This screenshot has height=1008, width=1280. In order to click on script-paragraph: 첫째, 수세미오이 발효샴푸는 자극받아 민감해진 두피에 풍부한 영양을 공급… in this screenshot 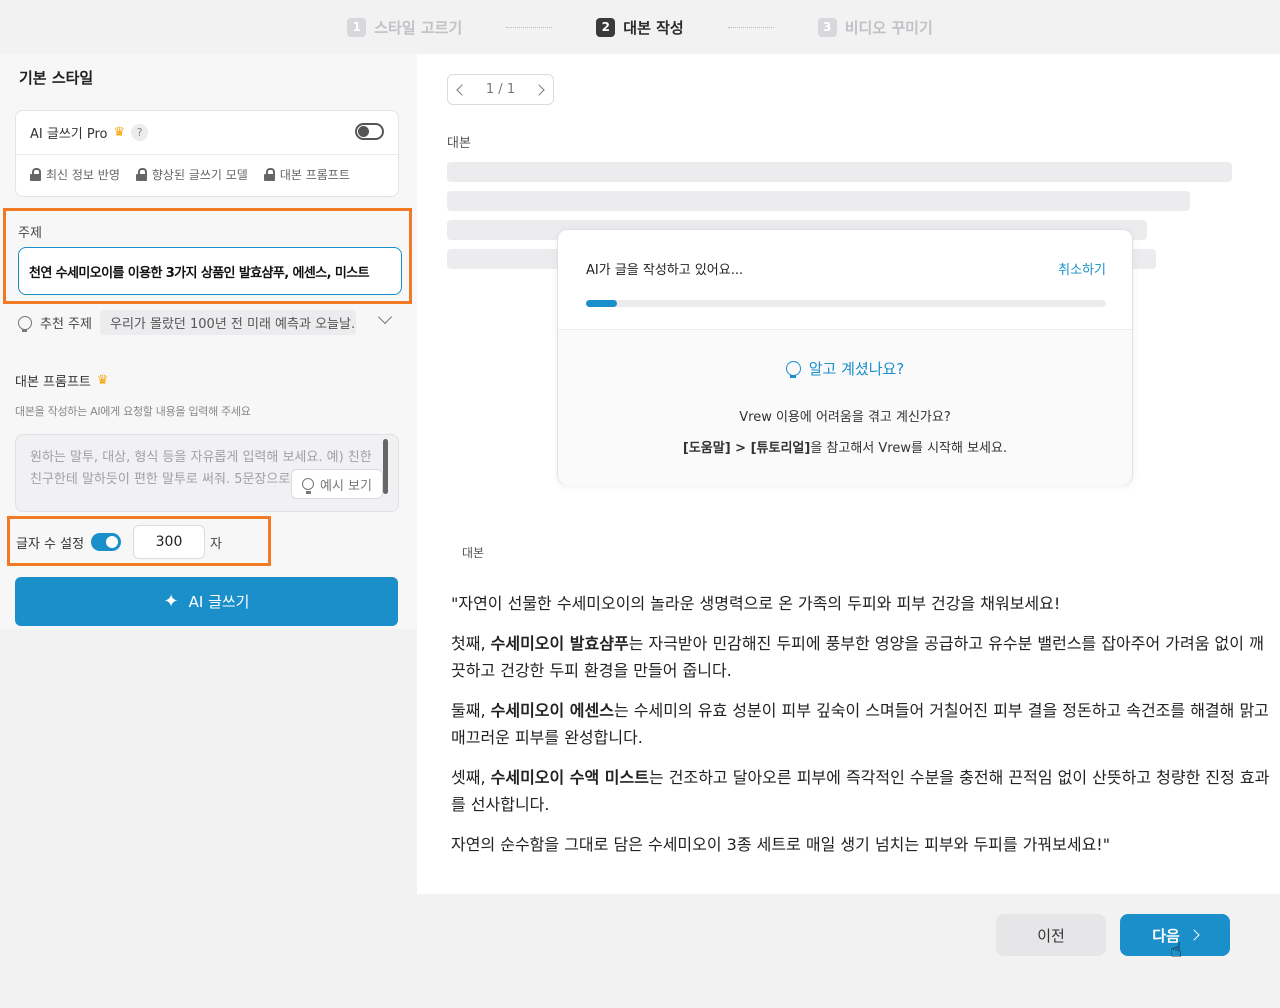, I will do `click(861, 657)`.